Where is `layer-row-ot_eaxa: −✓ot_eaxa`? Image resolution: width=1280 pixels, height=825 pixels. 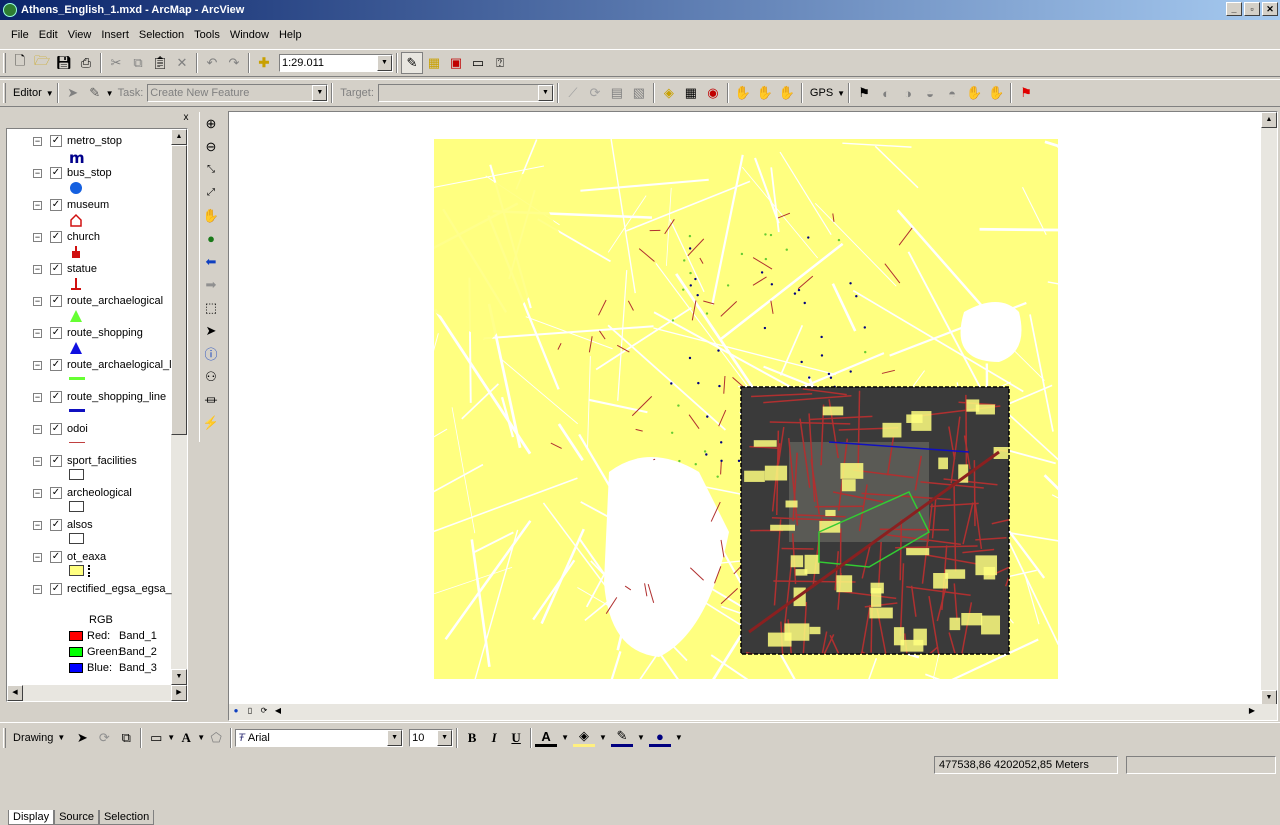
layer-row-ot_eaxa: −✓ot_eaxa is located at coordinates (56, 557).